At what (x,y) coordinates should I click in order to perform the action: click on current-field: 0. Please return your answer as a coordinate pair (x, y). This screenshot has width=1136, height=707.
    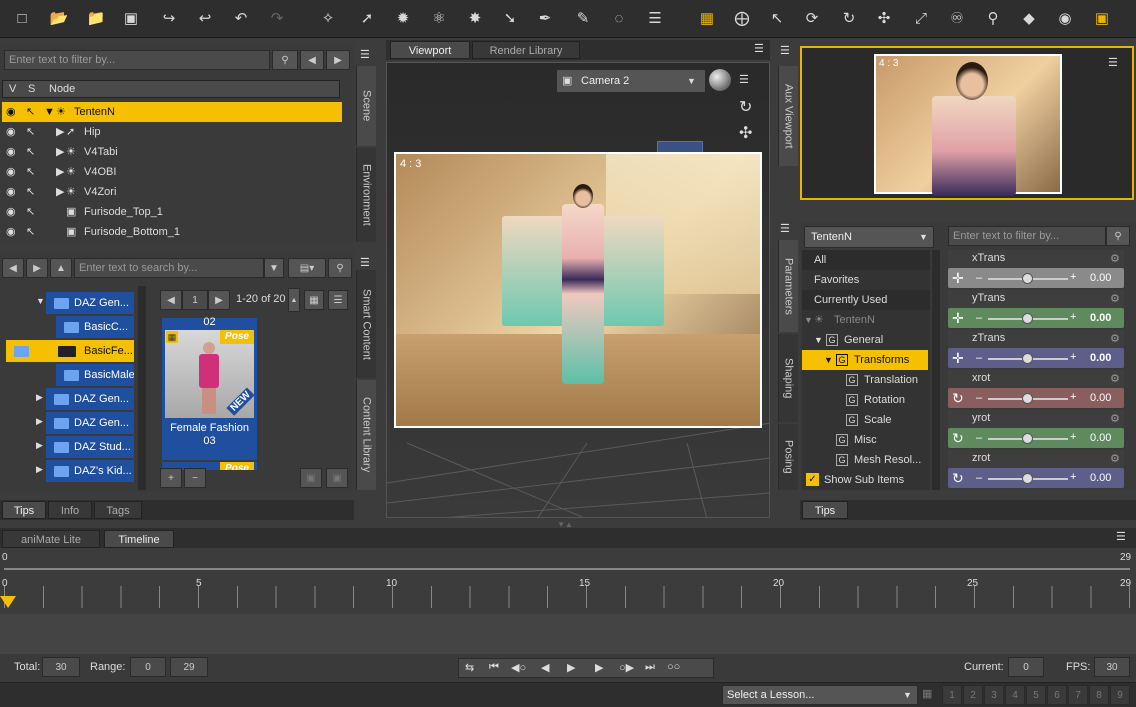
    Looking at the image, I should click on (1026, 667).